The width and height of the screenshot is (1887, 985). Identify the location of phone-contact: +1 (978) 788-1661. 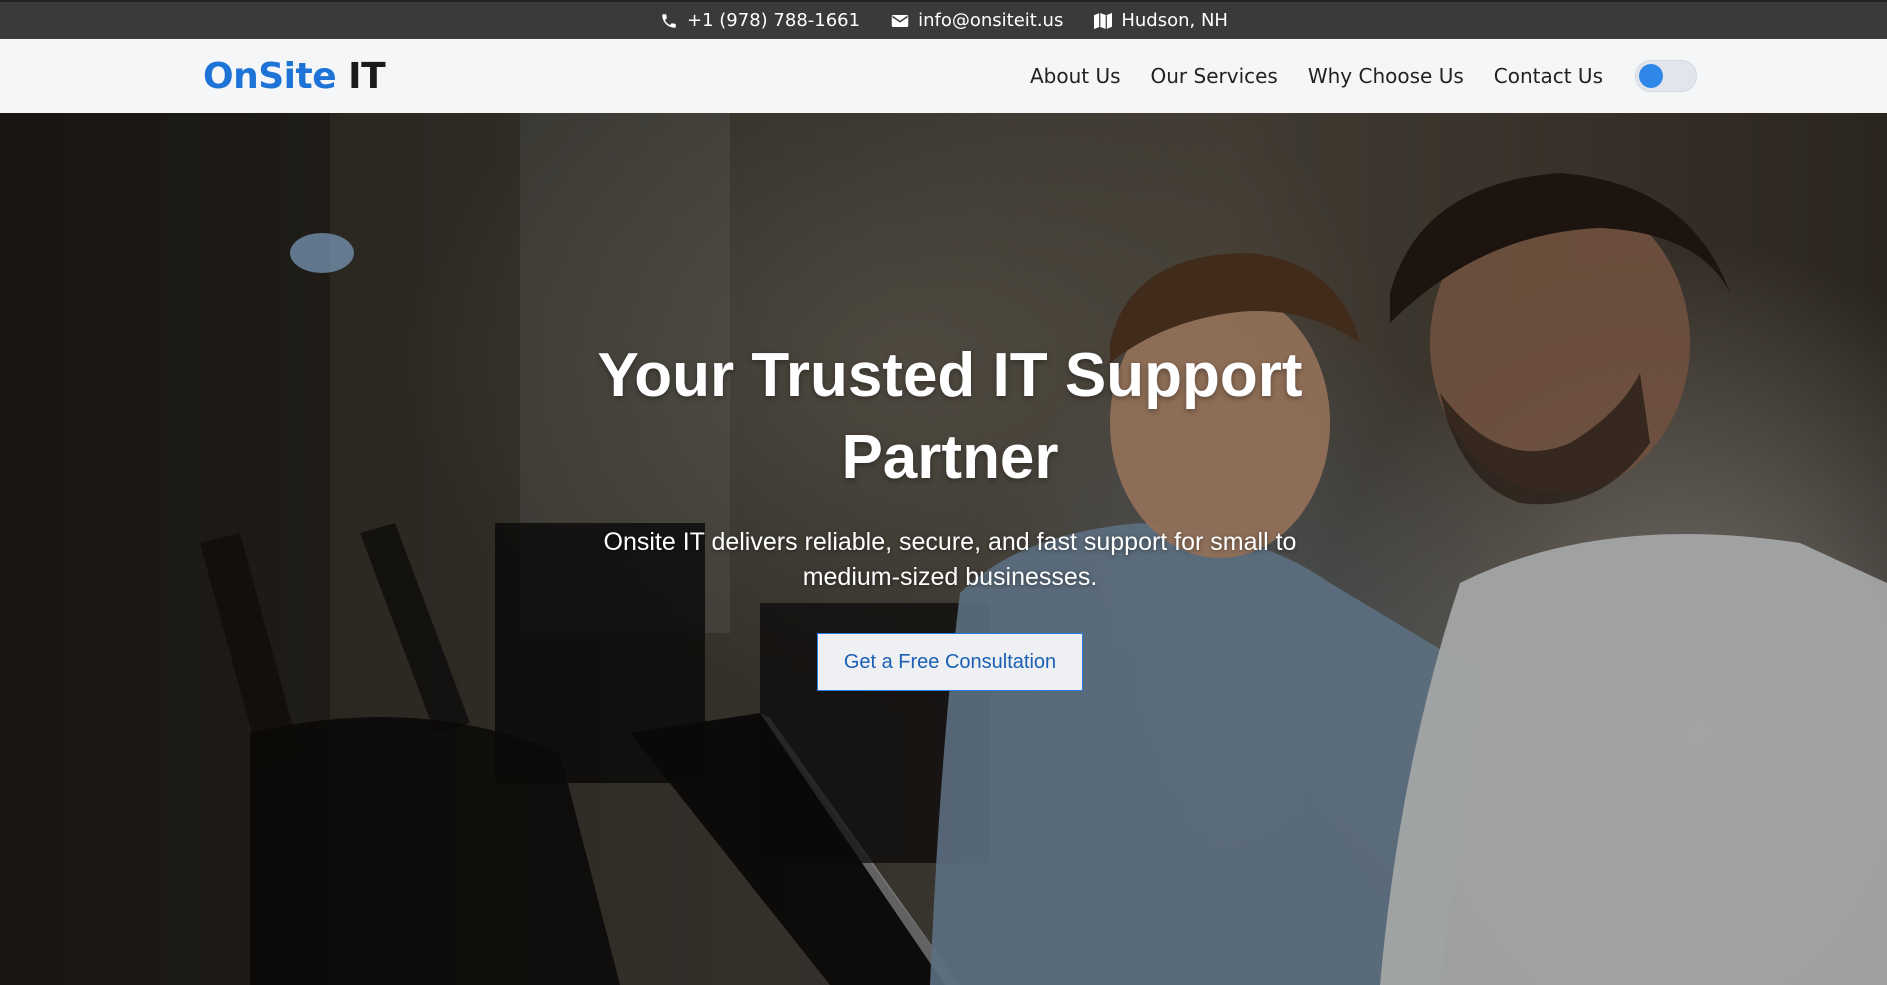
(759, 20).